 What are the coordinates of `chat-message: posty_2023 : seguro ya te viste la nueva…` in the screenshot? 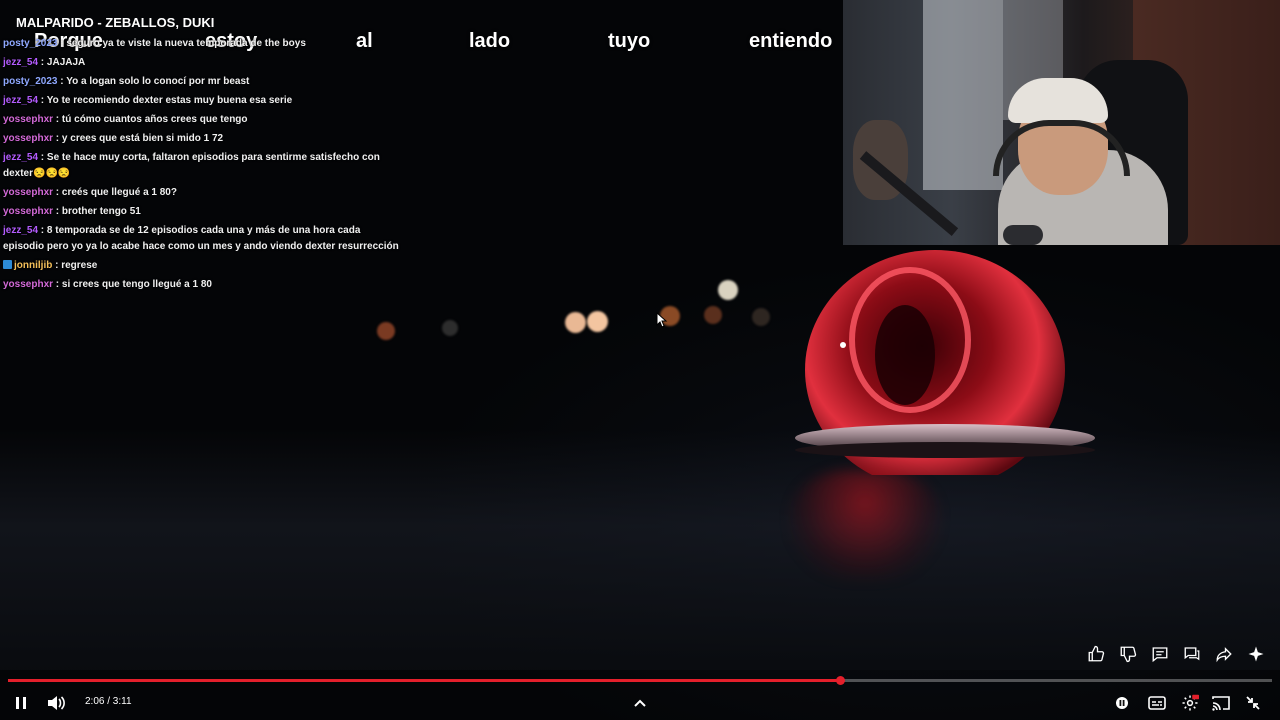 It's located at (203, 44).